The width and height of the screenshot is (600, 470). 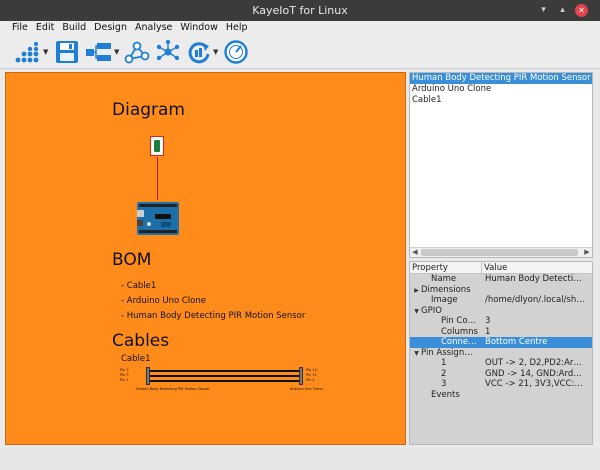 What do you see at coordinates (153, 28) in the screenshot?
I see `menu-analyse: Analyse` at bounding box center [153, 28].